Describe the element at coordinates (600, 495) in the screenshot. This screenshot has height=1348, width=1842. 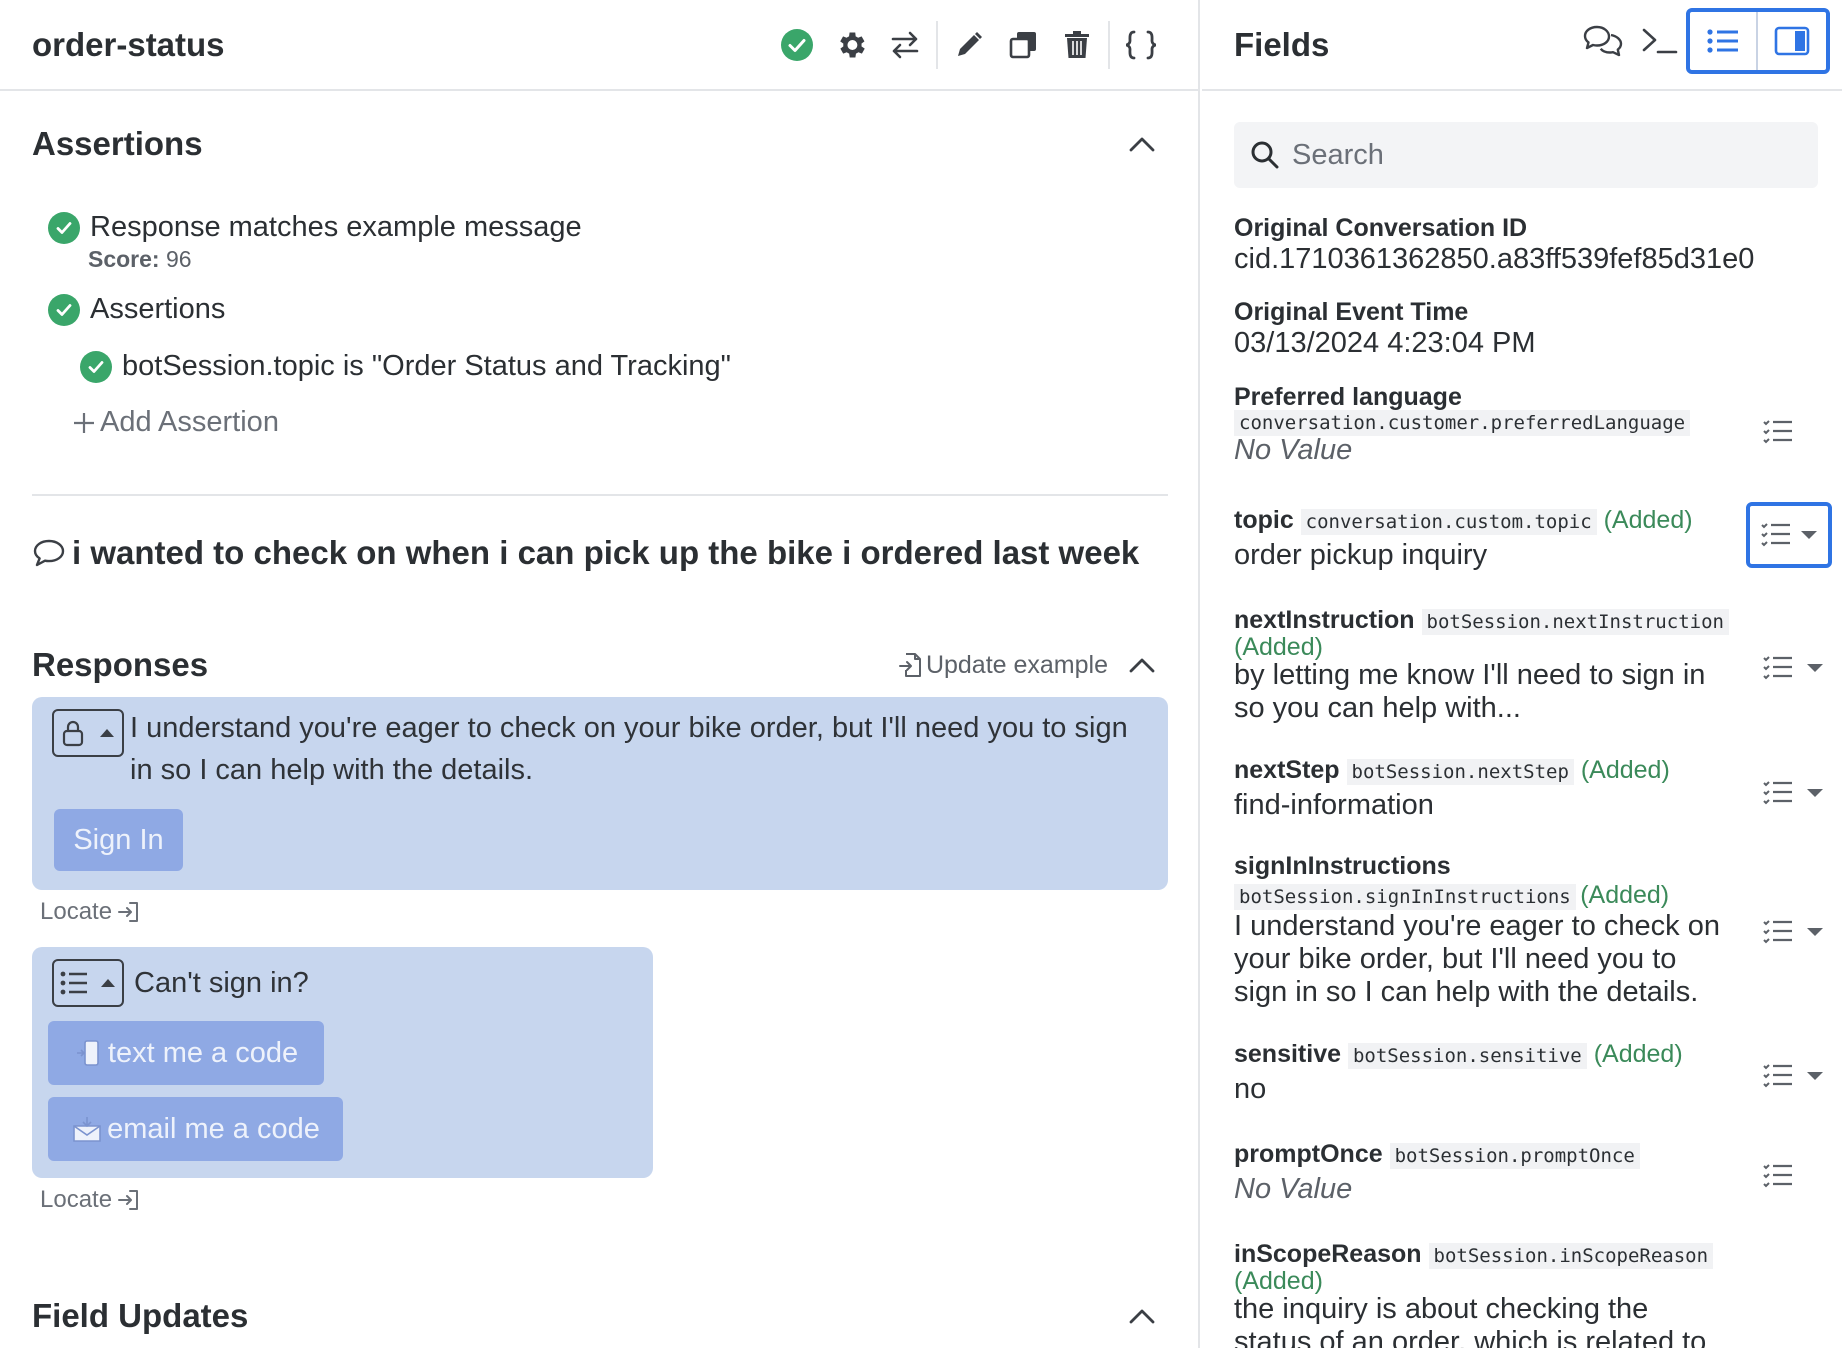
I see `section-divider` at that location.